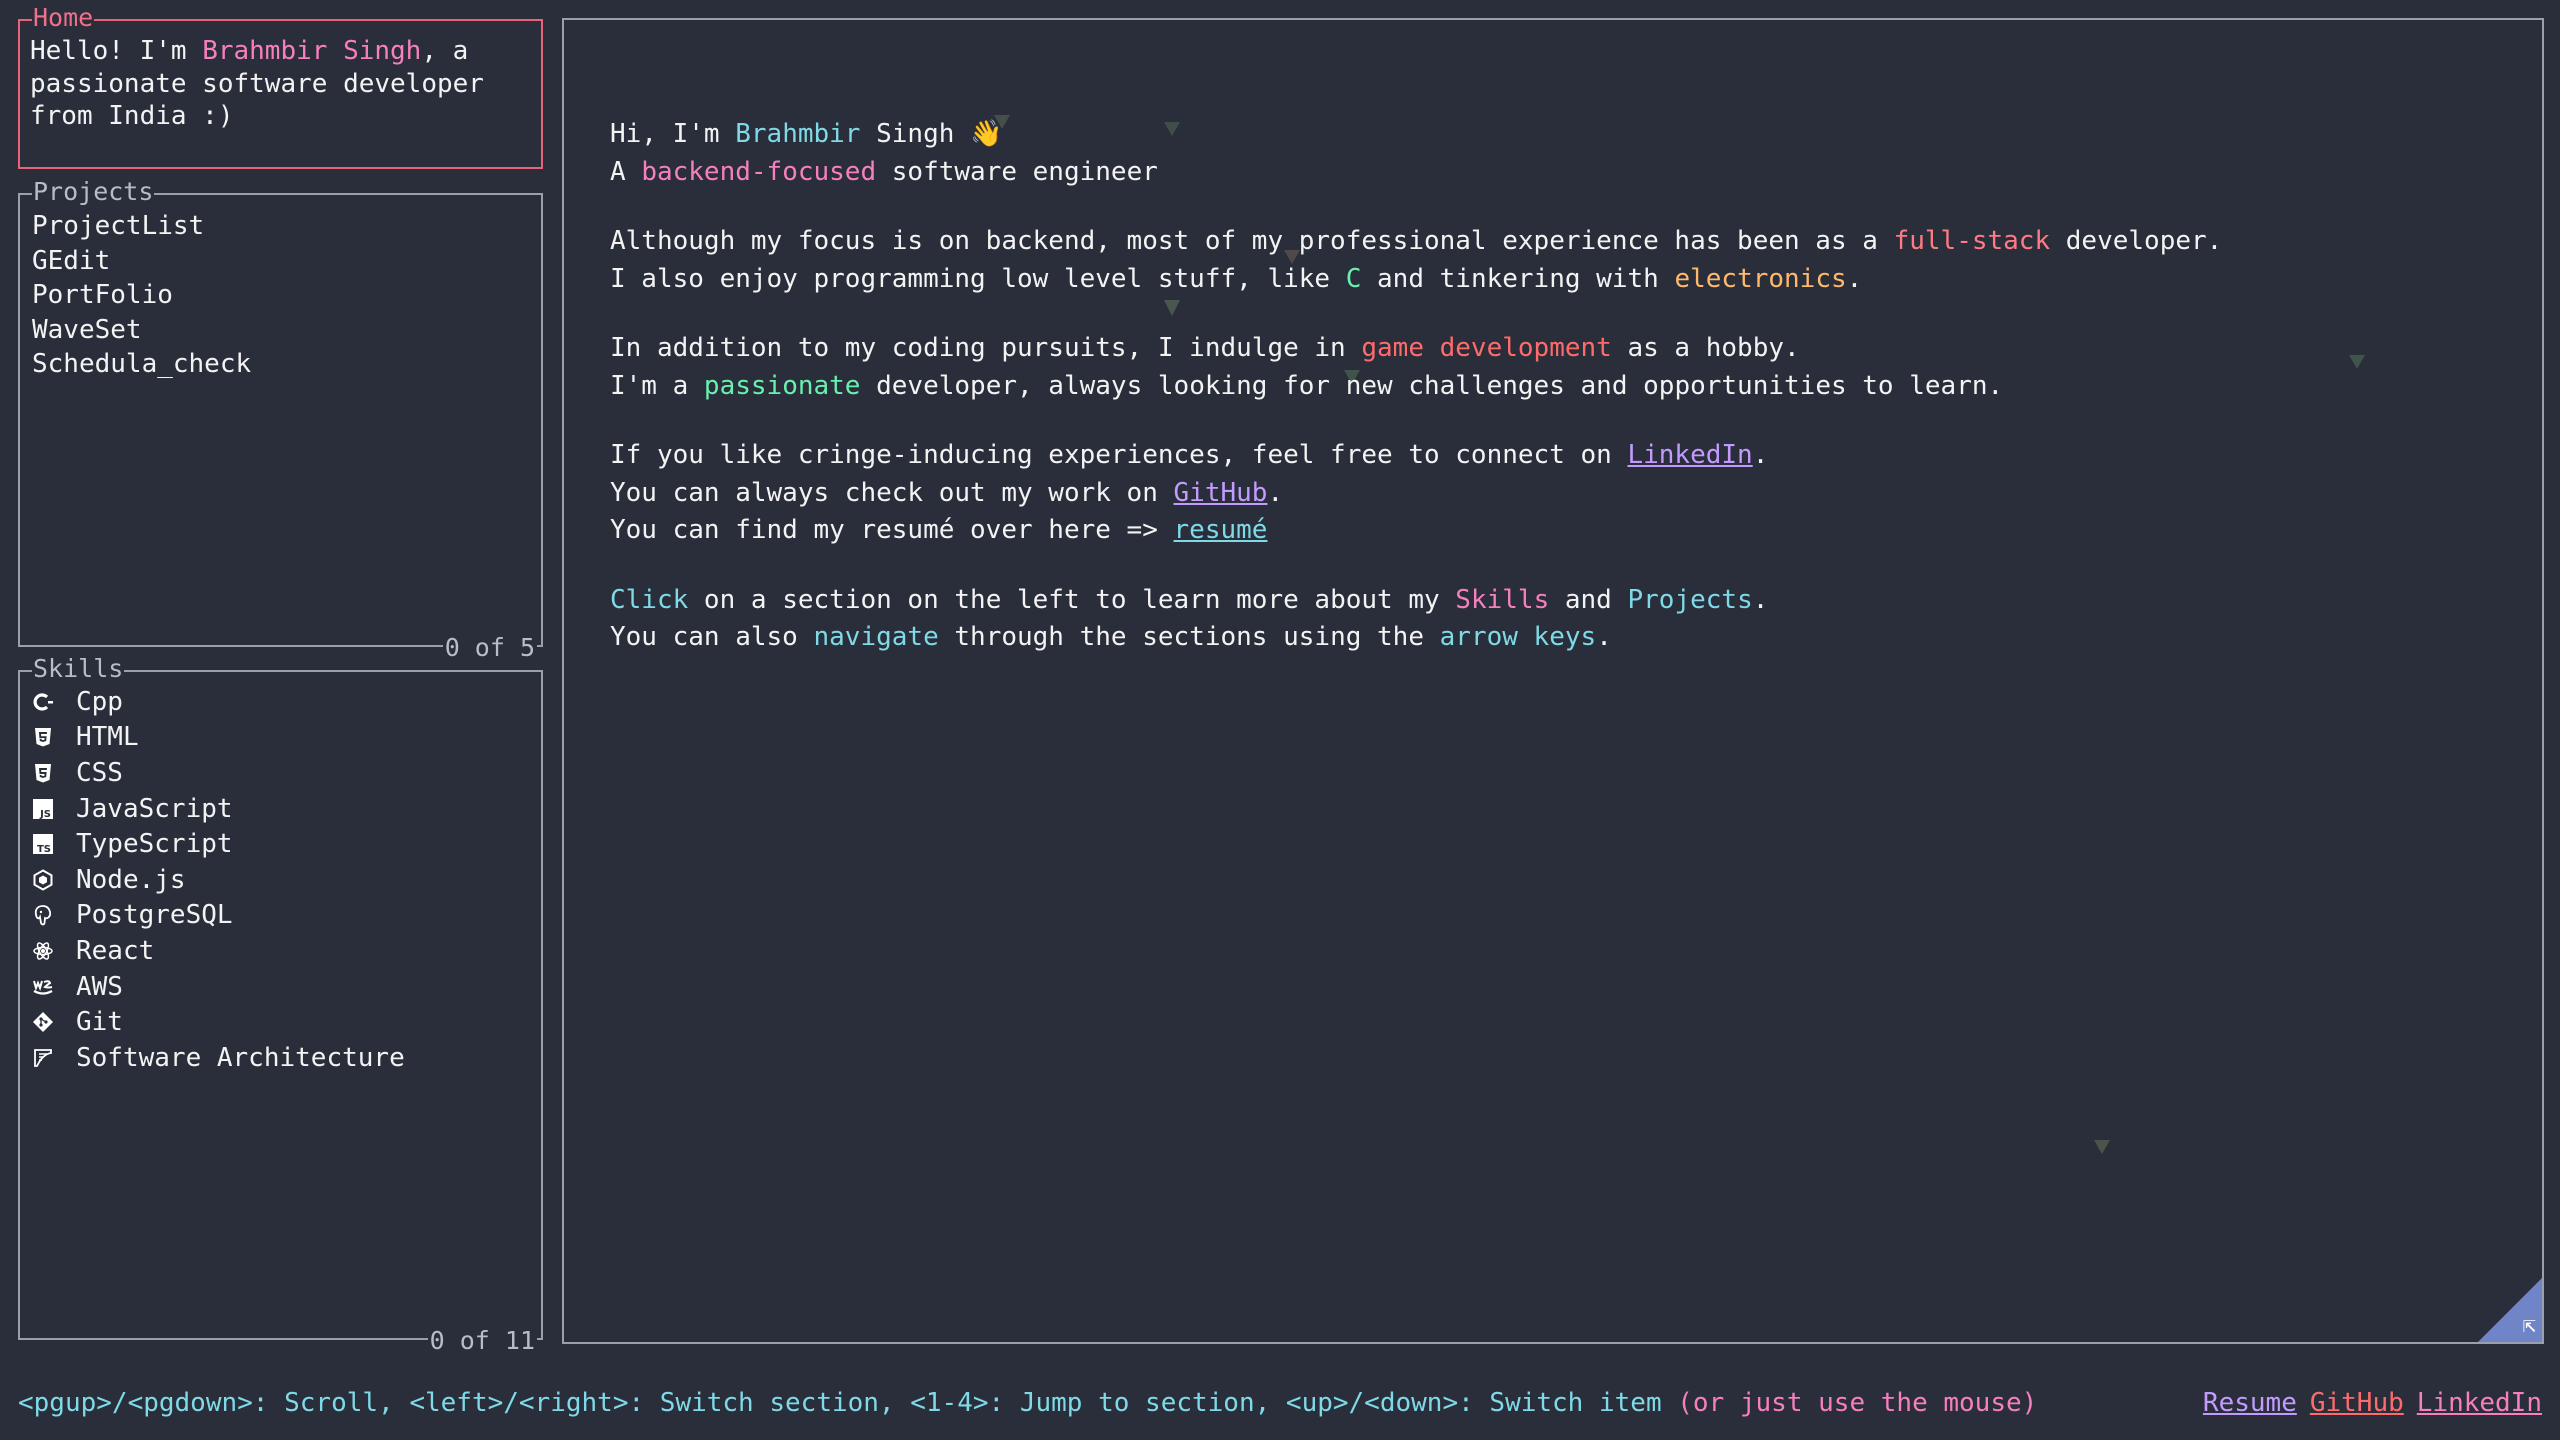 Image resolution: width=2560 pixels, height=1440 pixels. Describe the element at coordinates (43, 1058) in the screenshot. I see `architecture-icon` at that location.